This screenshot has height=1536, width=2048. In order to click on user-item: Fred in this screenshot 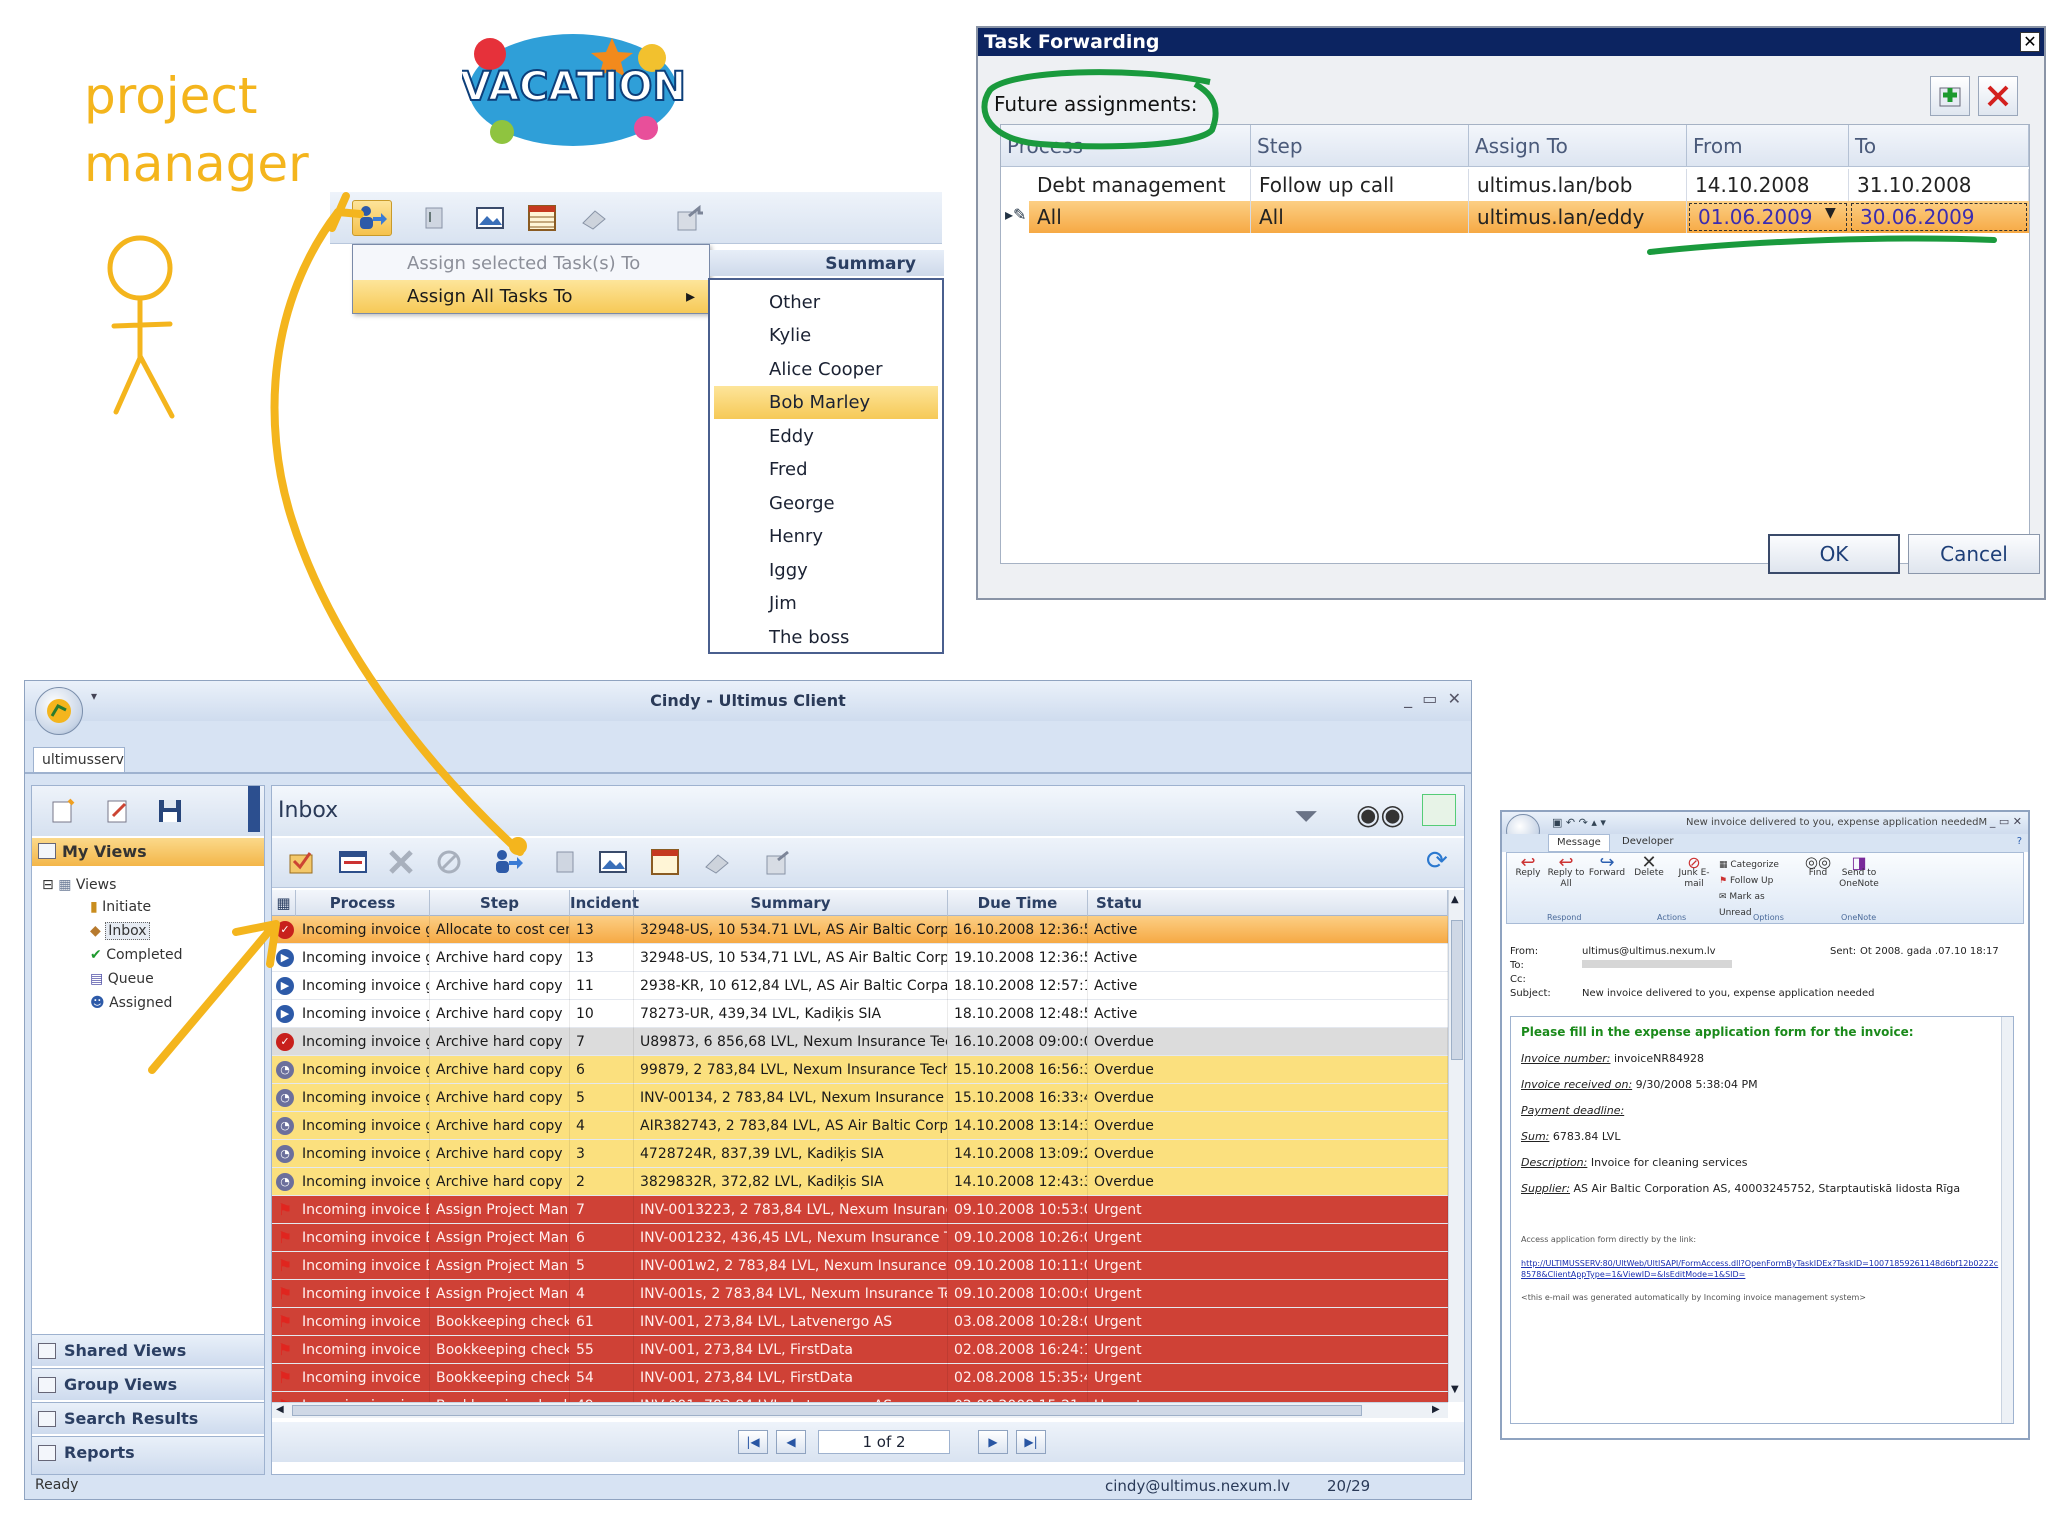, I will do `click(826, 469)`.